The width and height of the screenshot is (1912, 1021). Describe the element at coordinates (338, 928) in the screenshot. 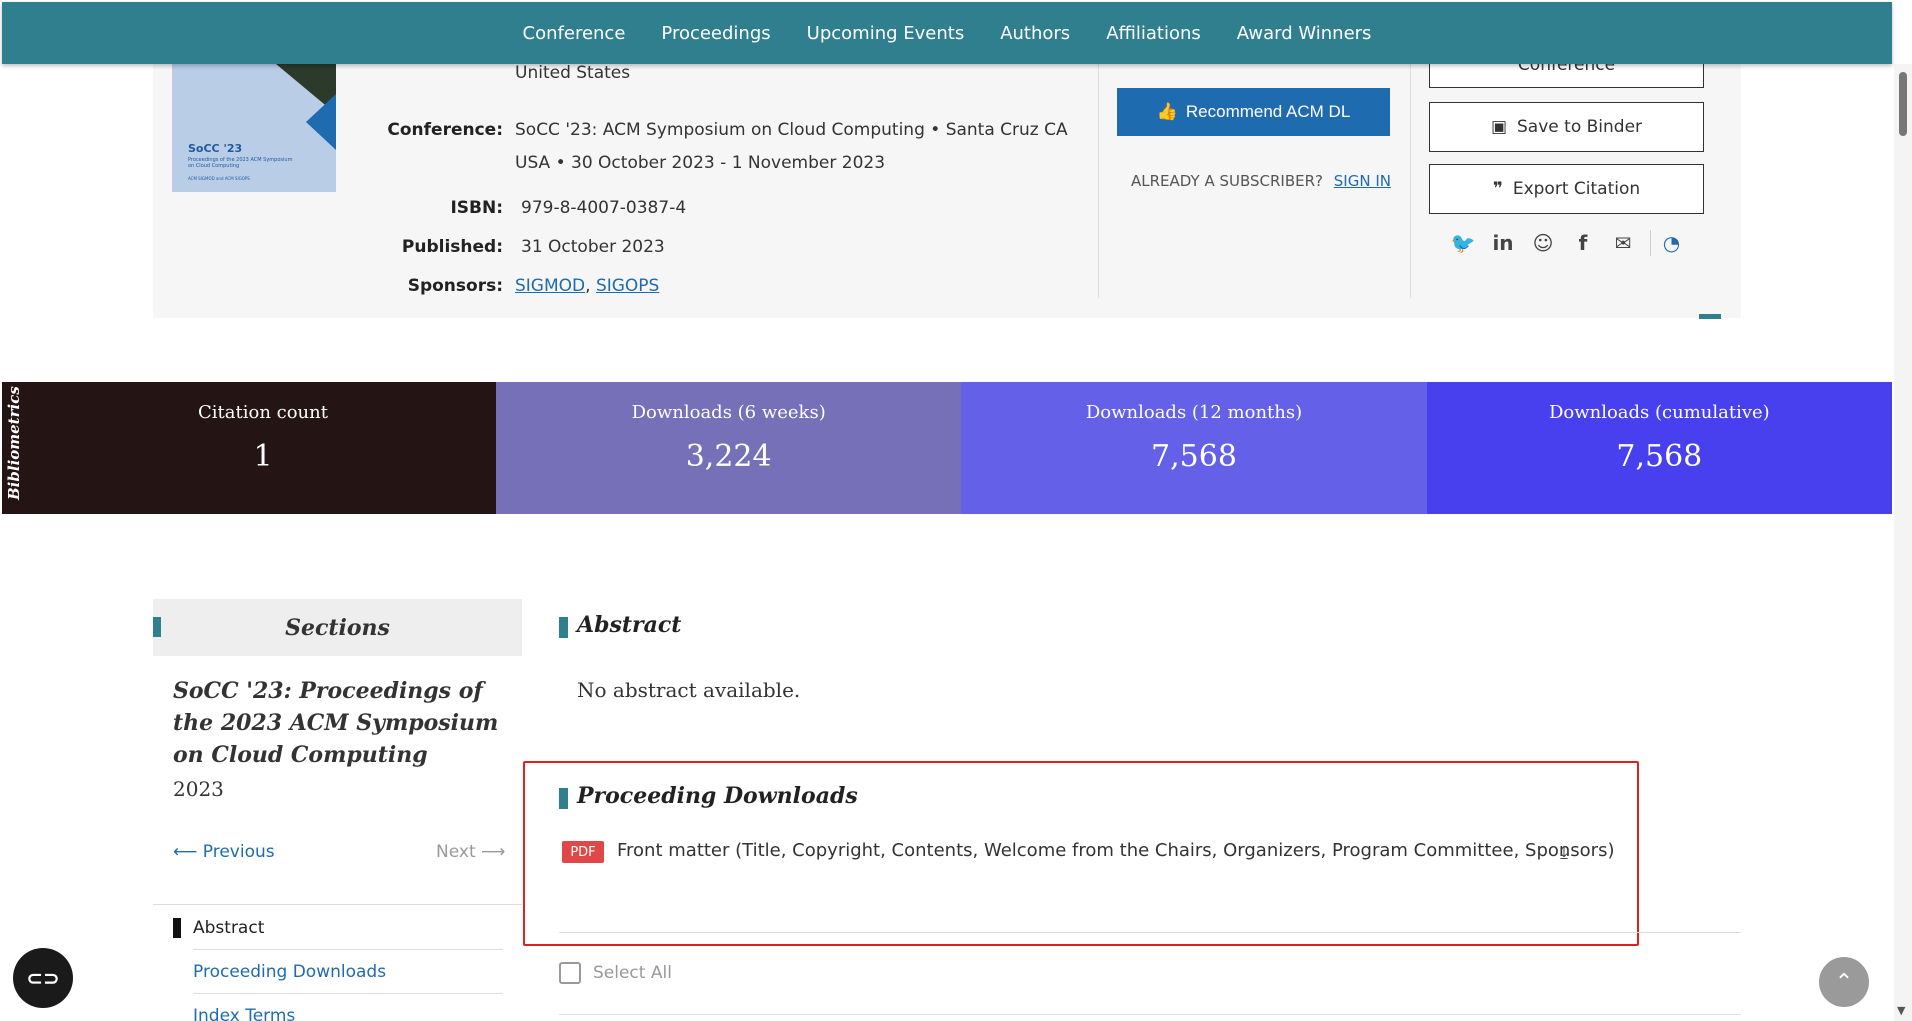

I see `sidebar-item-abstract: Abstract` at that location.